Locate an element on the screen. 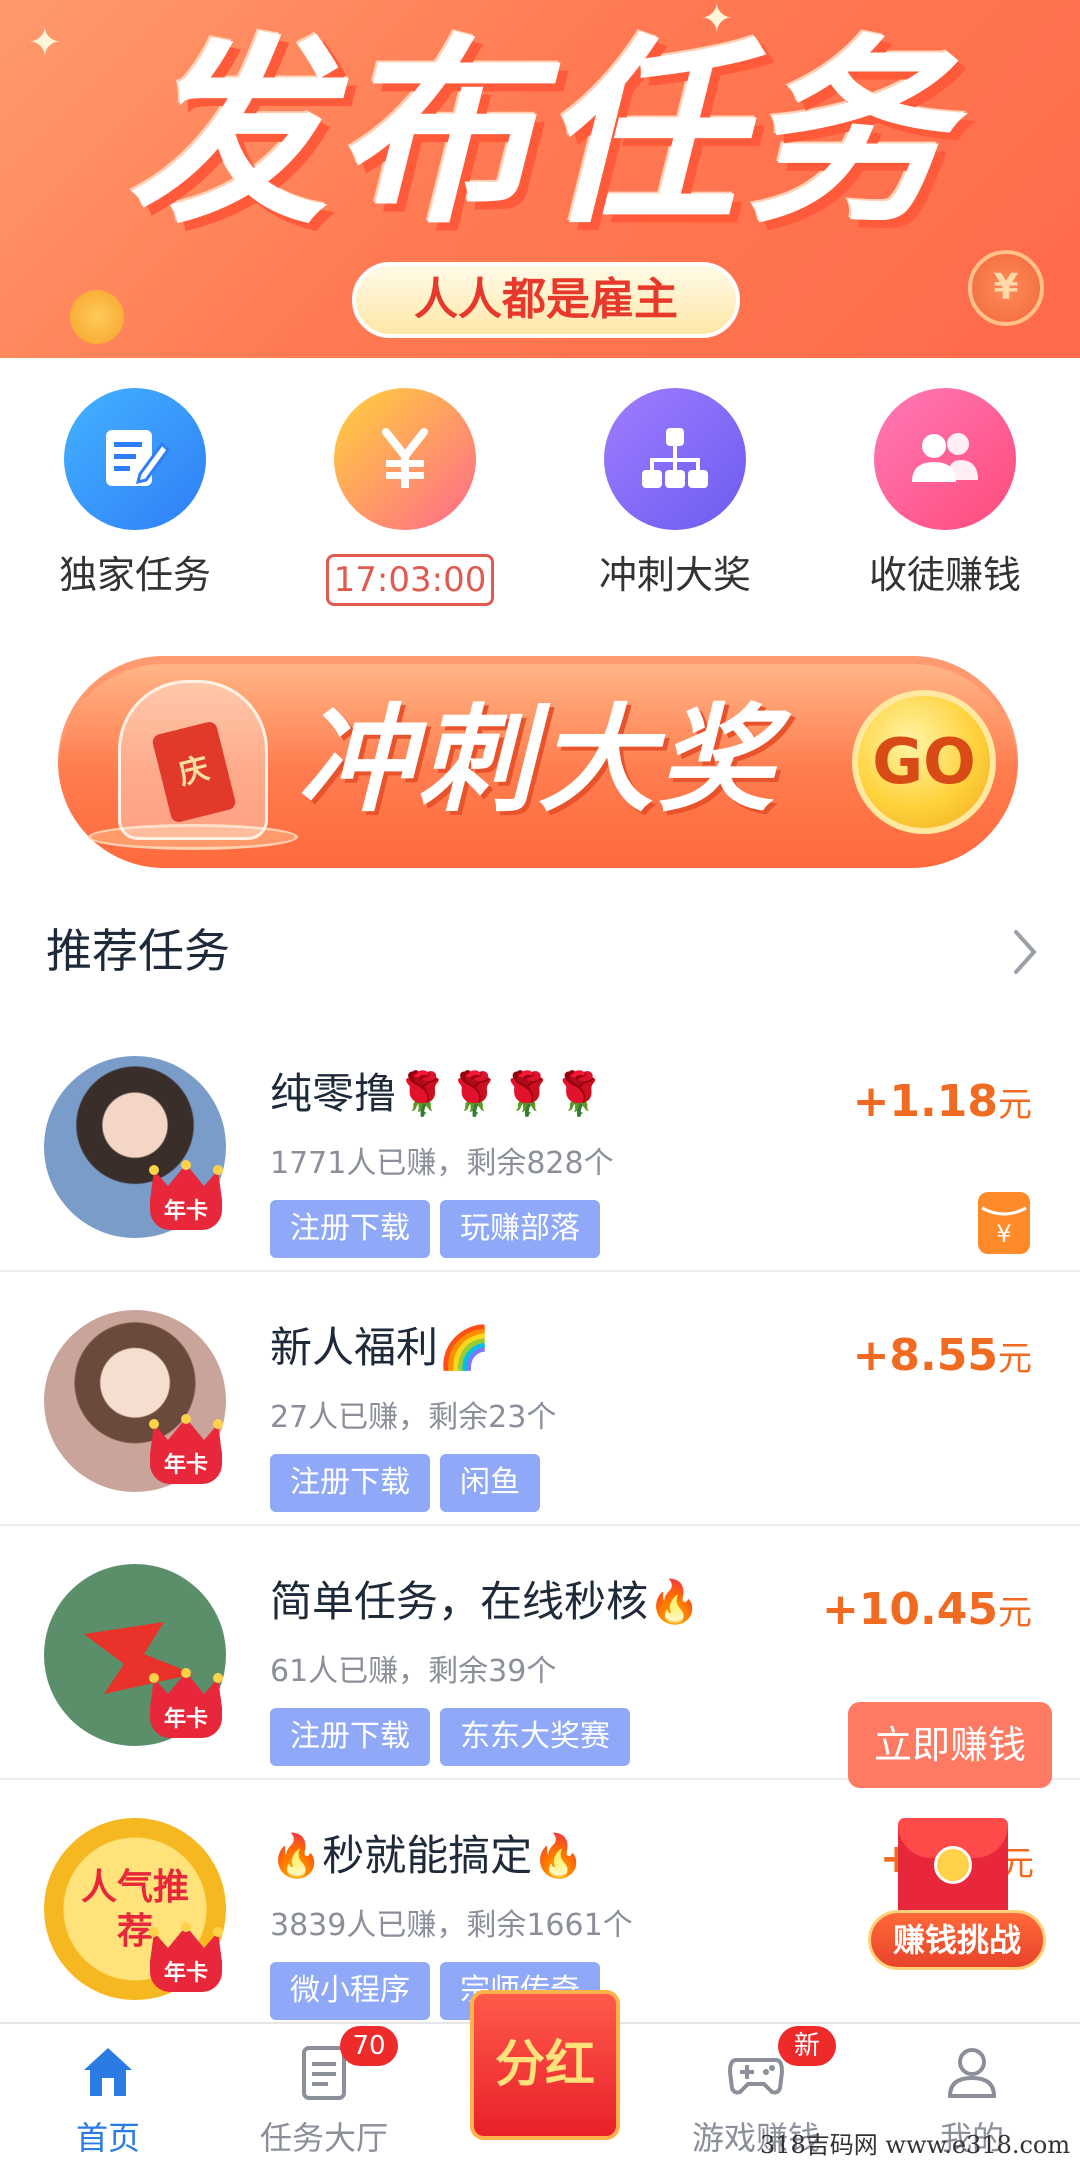 Image resolution: width=1080 pixels, height=2166 pixels. chevron-right-icon is located at coordinates (1025, 952).